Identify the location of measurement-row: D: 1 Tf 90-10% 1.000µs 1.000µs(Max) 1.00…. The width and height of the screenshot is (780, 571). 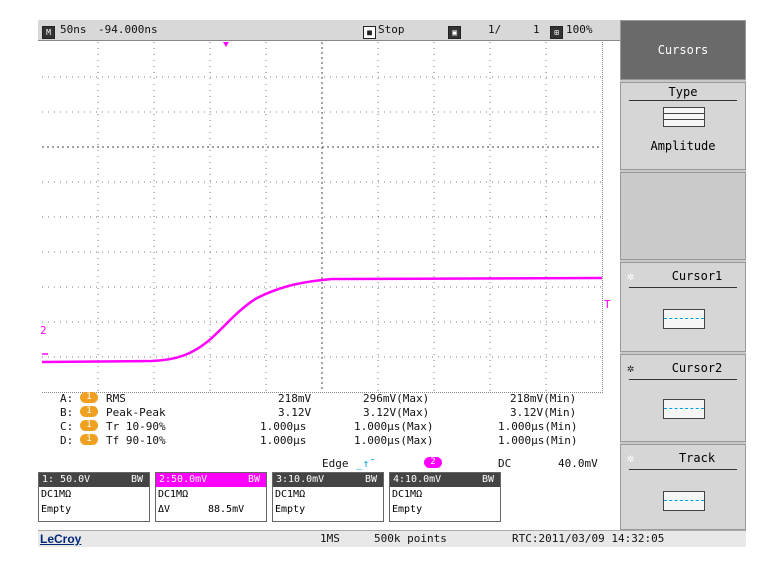
(329, 441).